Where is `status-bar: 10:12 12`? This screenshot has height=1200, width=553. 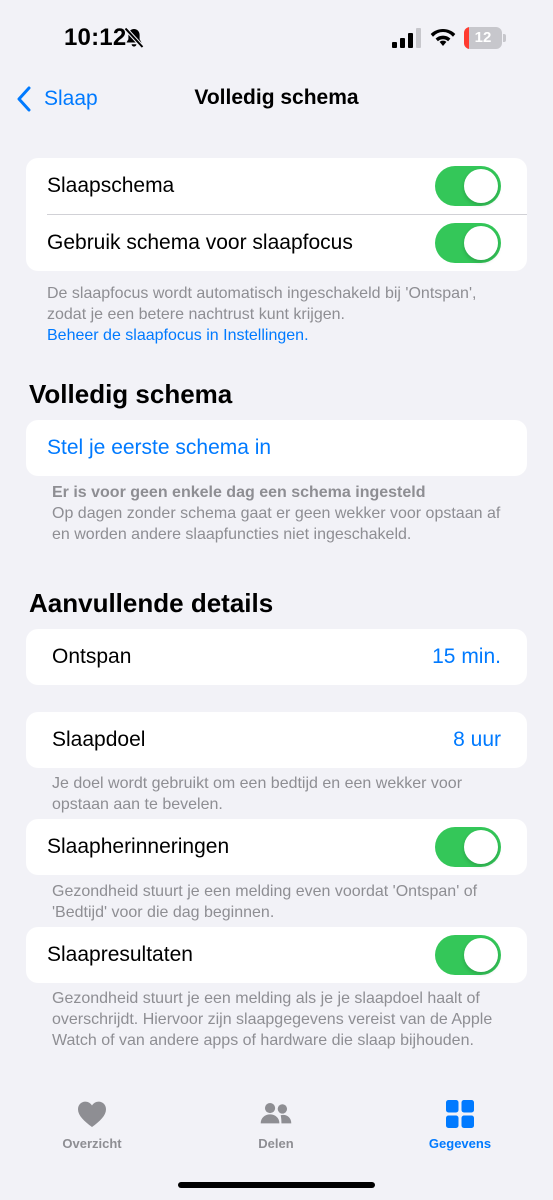
status-bar: 10:12 12 is located at coordinates (276, 38).